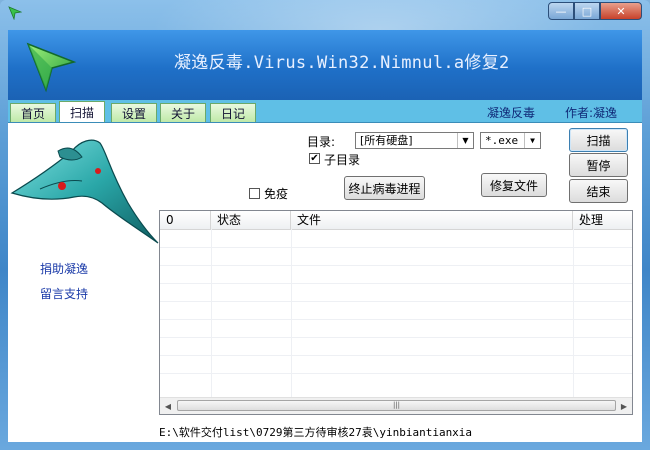 Image resolution: width=650 pixels, height=450 pixels. Describe the element at coordinates (82, 111) in the screenshot. I see `tab-scan: 扫描` at that location.